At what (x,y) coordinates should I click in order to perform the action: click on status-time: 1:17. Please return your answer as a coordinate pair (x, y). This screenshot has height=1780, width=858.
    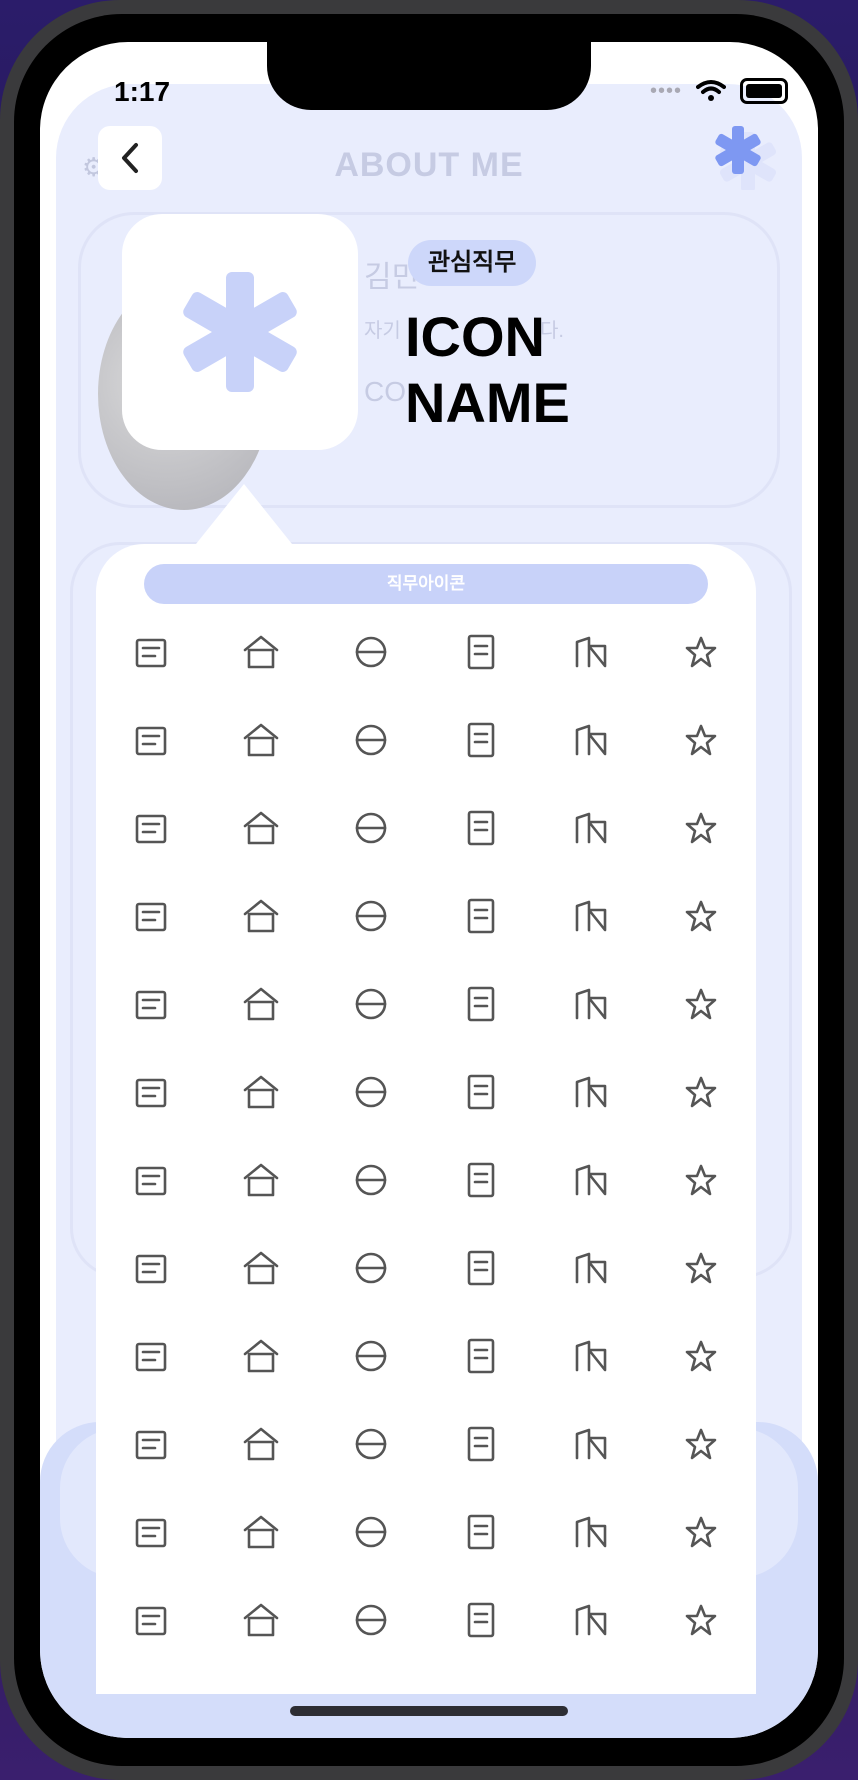
    Looking at the image, I should click on (142, 91).